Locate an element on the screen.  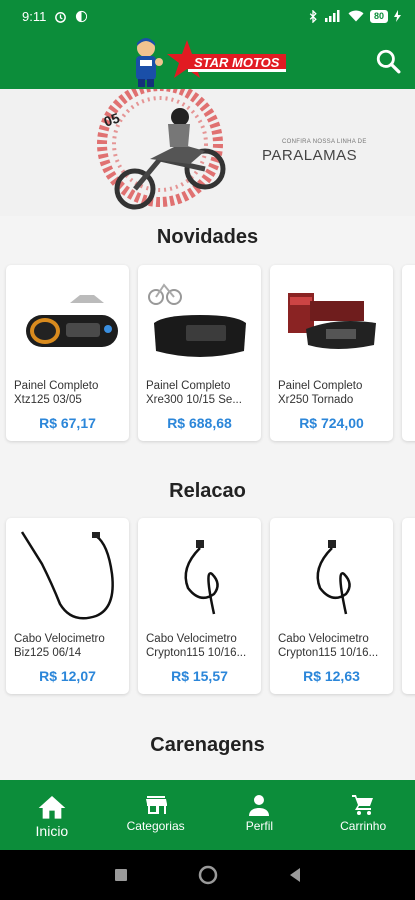
system-navigation-bar is located at coordinates (207, 875).